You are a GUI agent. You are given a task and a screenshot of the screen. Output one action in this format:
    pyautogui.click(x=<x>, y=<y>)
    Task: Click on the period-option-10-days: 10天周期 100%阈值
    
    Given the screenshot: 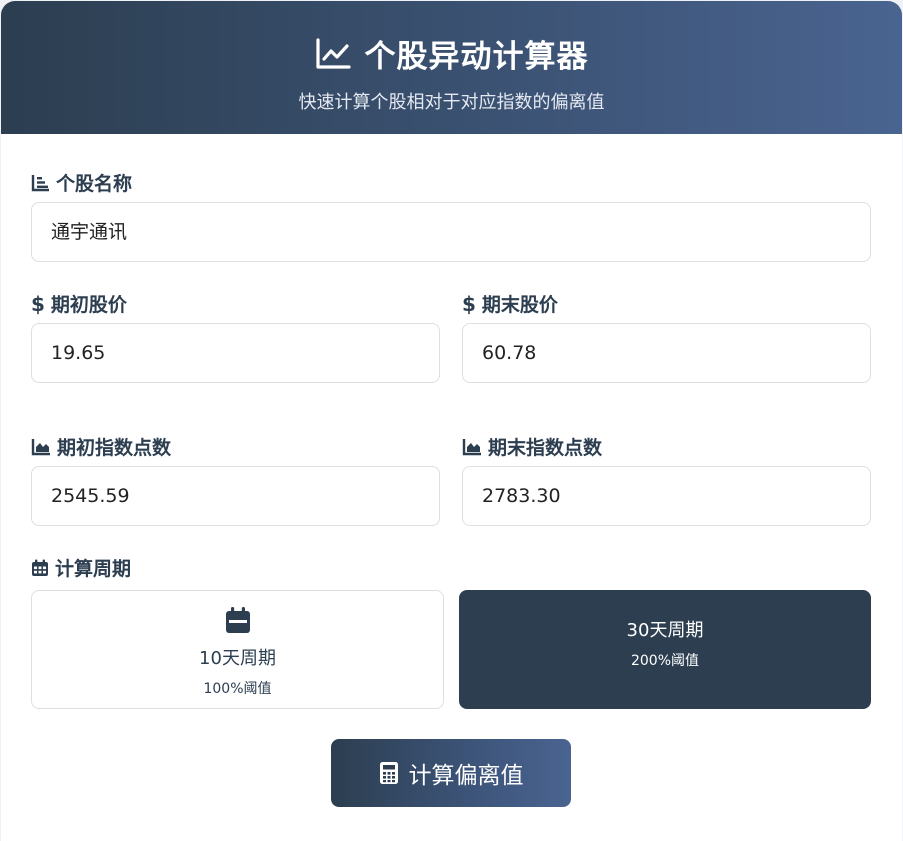 What is the action you would take?
    pyautogui.click(x=237, y=649)
    